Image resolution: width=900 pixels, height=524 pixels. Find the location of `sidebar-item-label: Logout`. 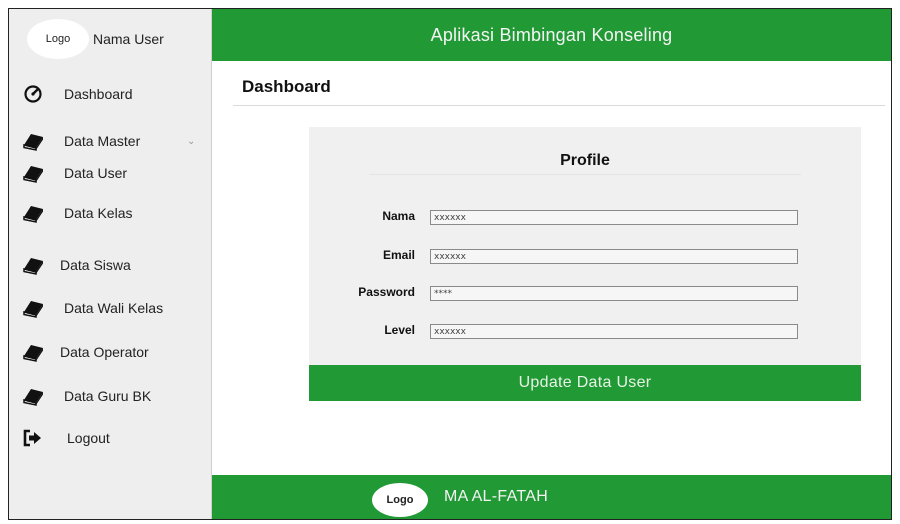

sidebar-item-label: Logout is located at coordinates (88, 438).